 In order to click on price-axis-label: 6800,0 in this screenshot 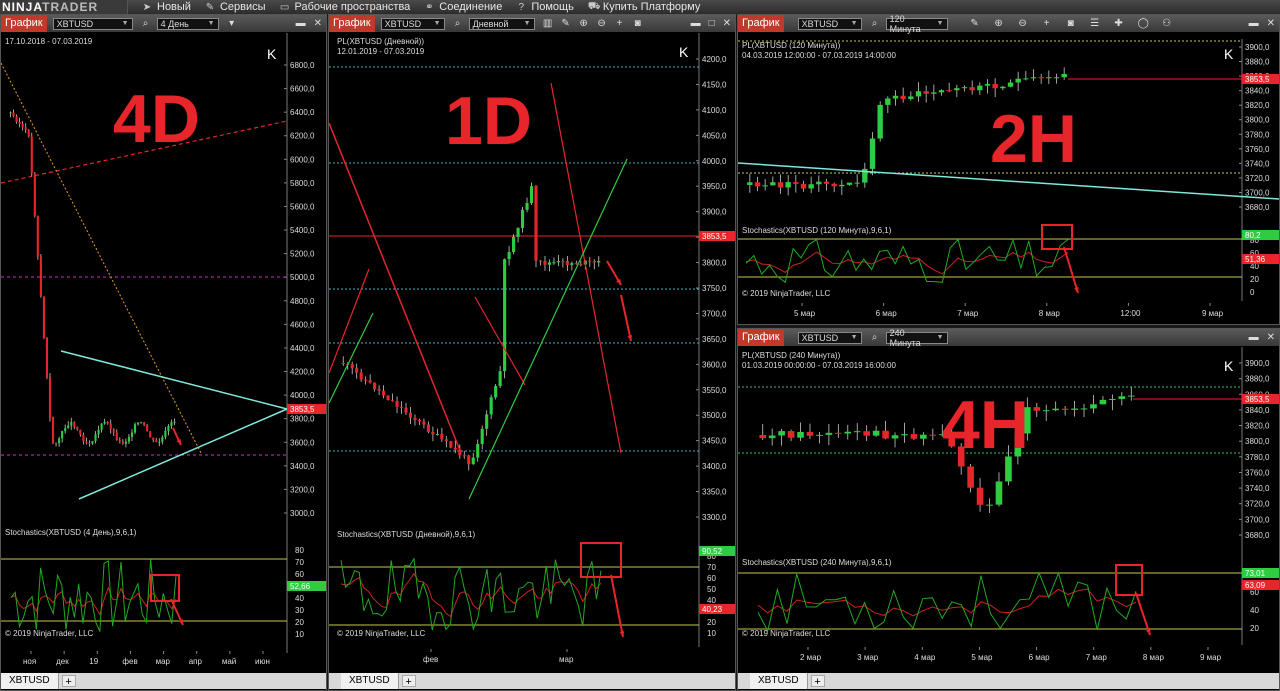, I will do `click(302, 65)`.